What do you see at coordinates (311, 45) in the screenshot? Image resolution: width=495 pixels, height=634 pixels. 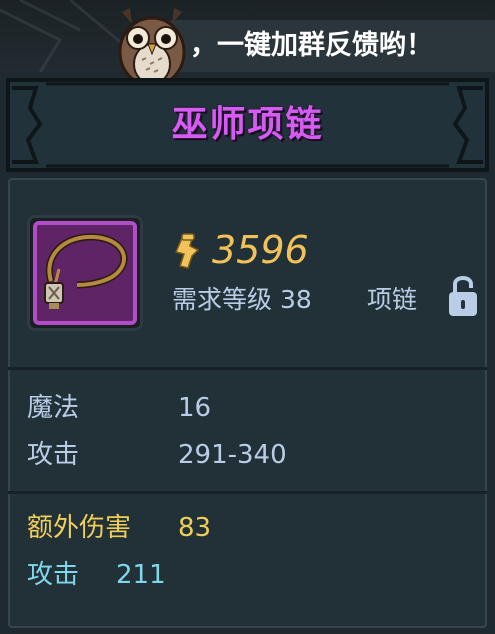 I see `banner-text: ，一键加群反馈哟！` at bounding box center [311, 45].